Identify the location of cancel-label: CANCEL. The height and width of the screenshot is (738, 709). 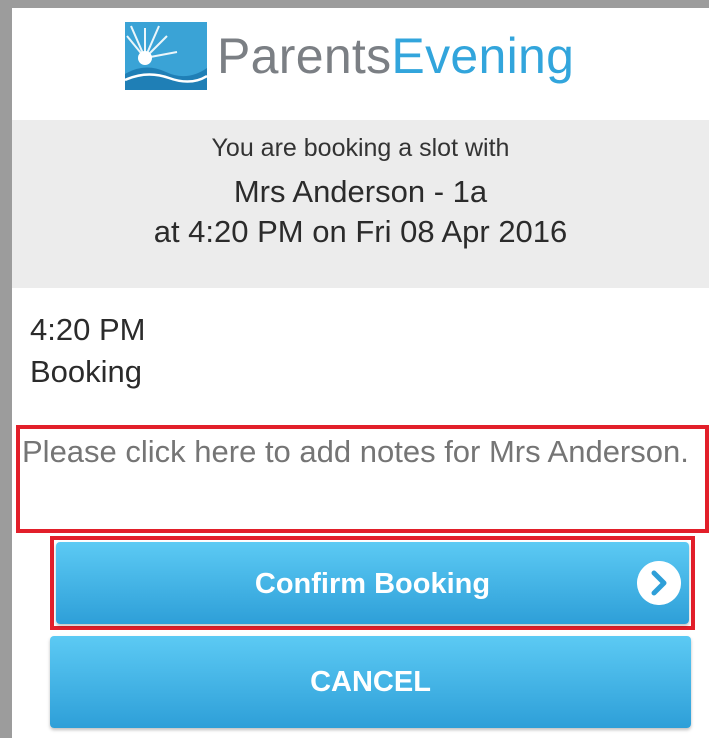
(370, 682).